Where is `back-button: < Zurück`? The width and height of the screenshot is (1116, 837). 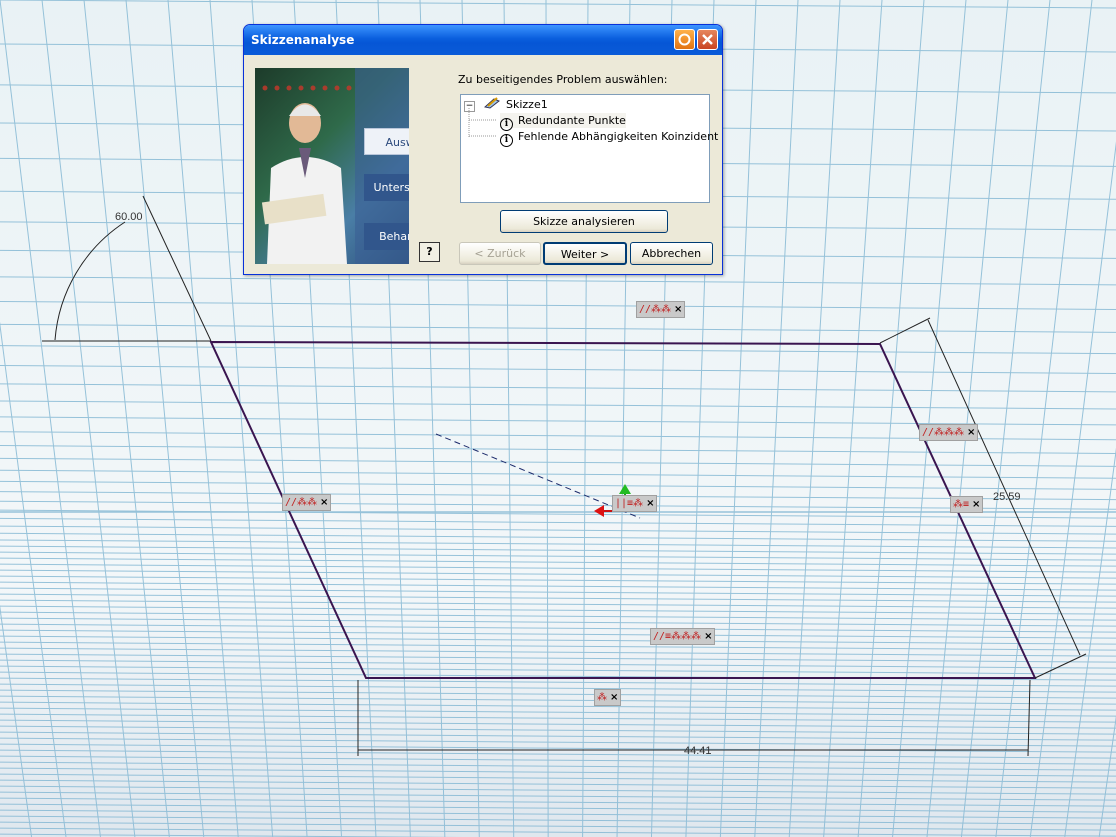
back-button: < Zurück is located at coordinates (500, 253).